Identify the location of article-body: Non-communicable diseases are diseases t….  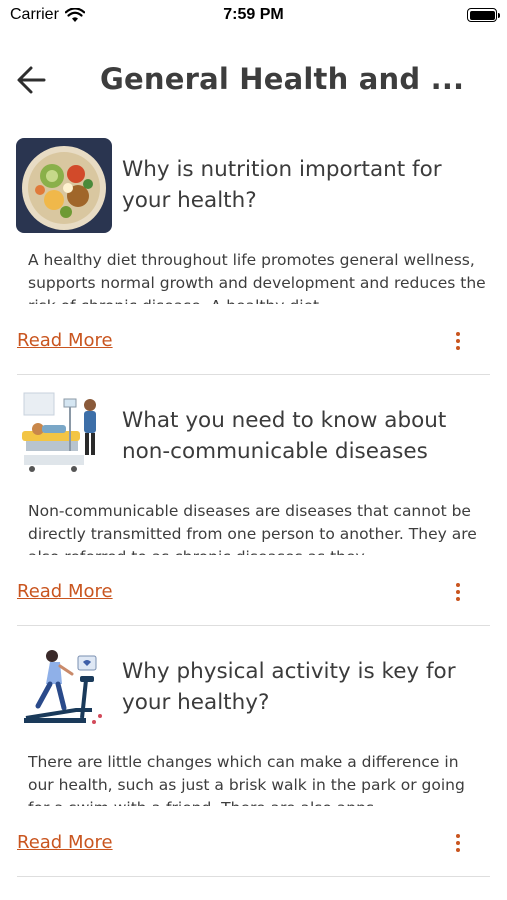
(252, 528).